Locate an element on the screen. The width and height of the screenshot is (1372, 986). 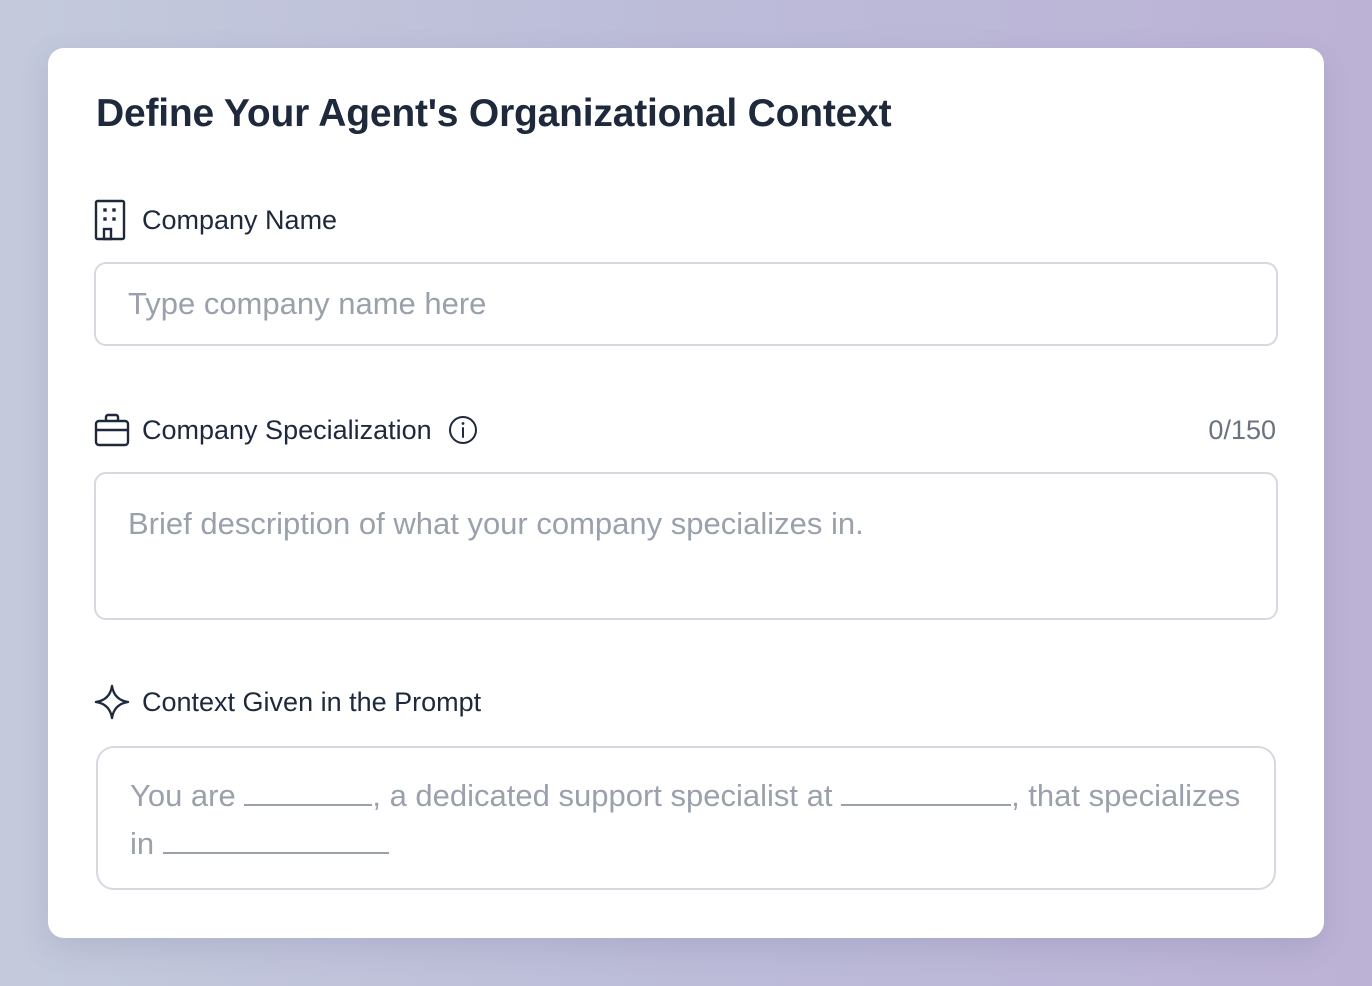
company-name-label: Company Name is located at coordinates (240, 219).